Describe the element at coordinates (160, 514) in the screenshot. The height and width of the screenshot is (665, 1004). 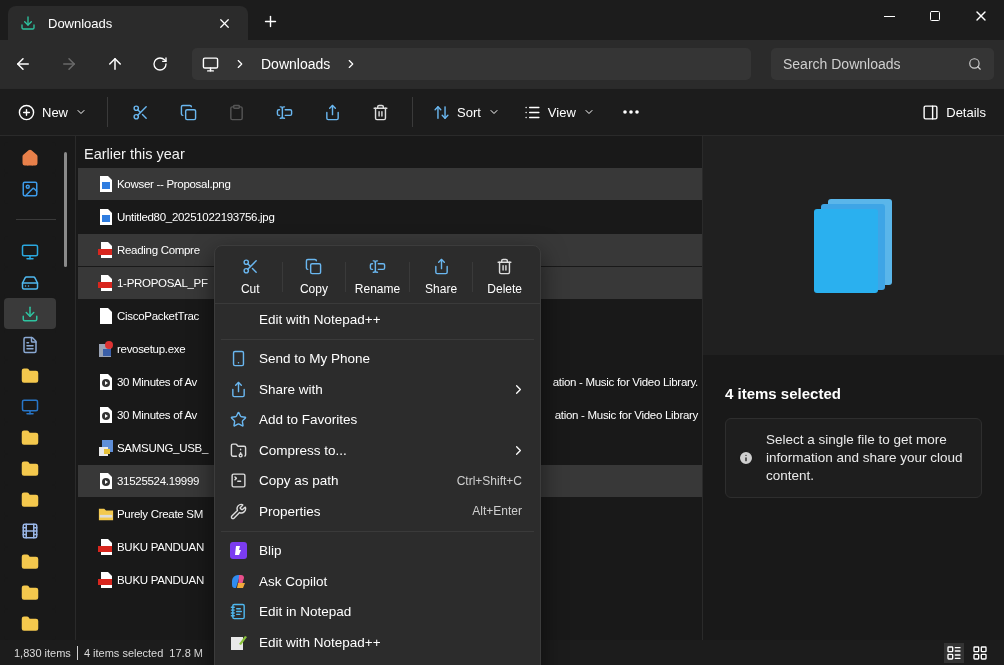
I see `file-name: Purely Create SM` at that location.